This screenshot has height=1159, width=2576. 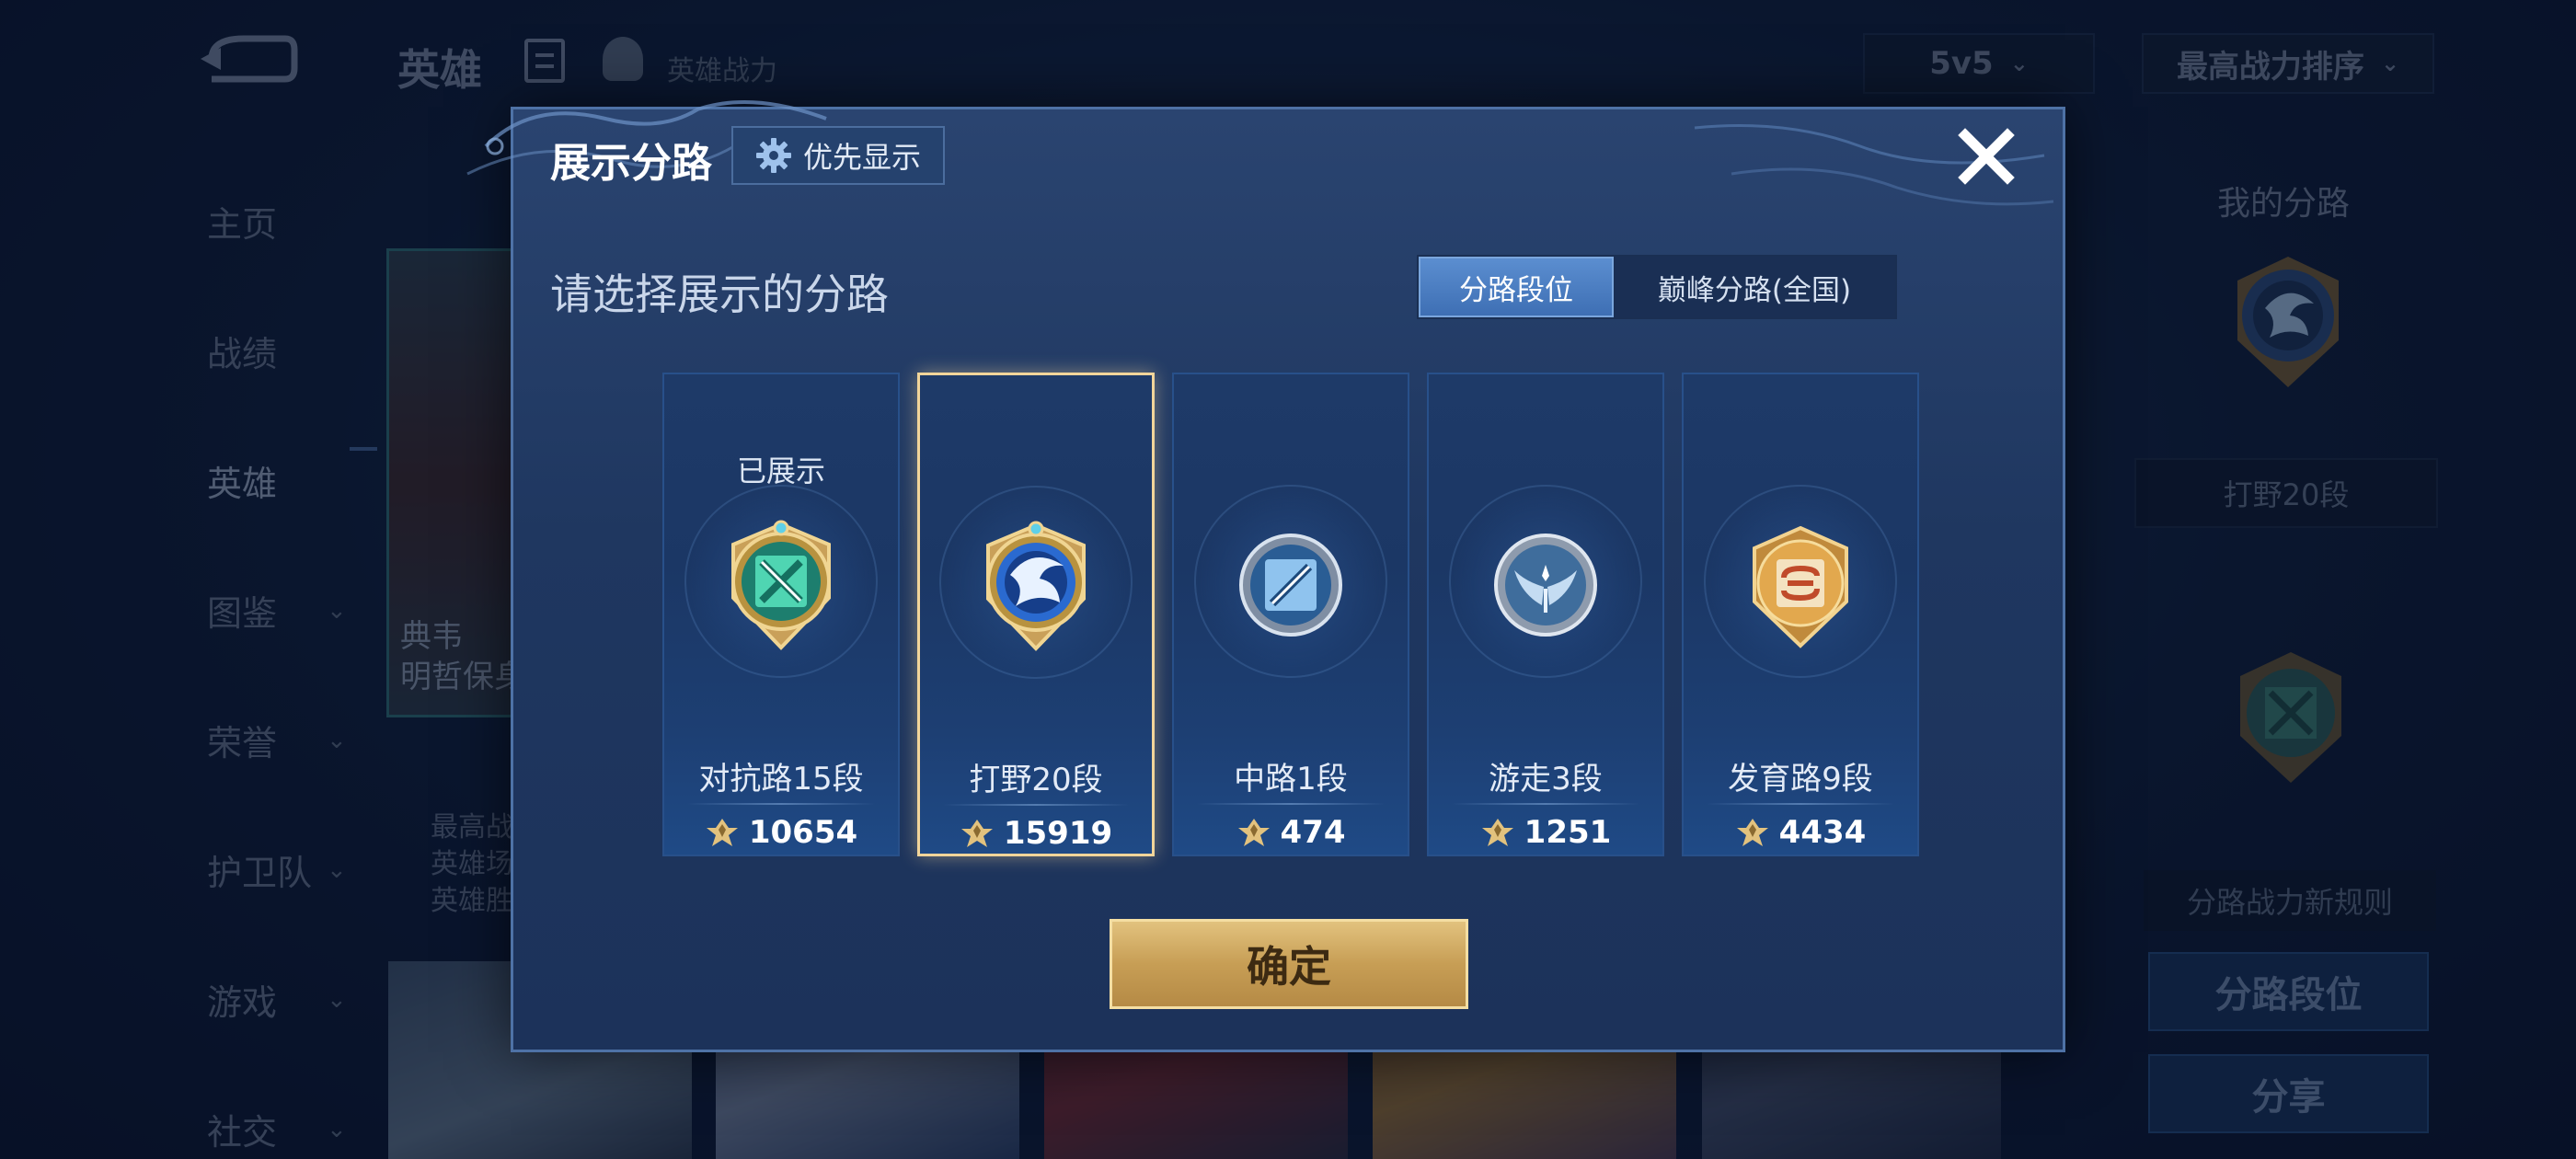 I want to click on lane-option-jungle: 打野20段 15919, so click(x=1036, y=614).